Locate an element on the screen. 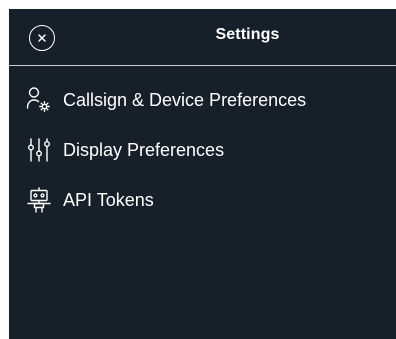 The height and width of the screenshot is (339, 396). menu-item-callsign-device-preferences: Callsign & Device Preferences is located at coordinates (202, 100).